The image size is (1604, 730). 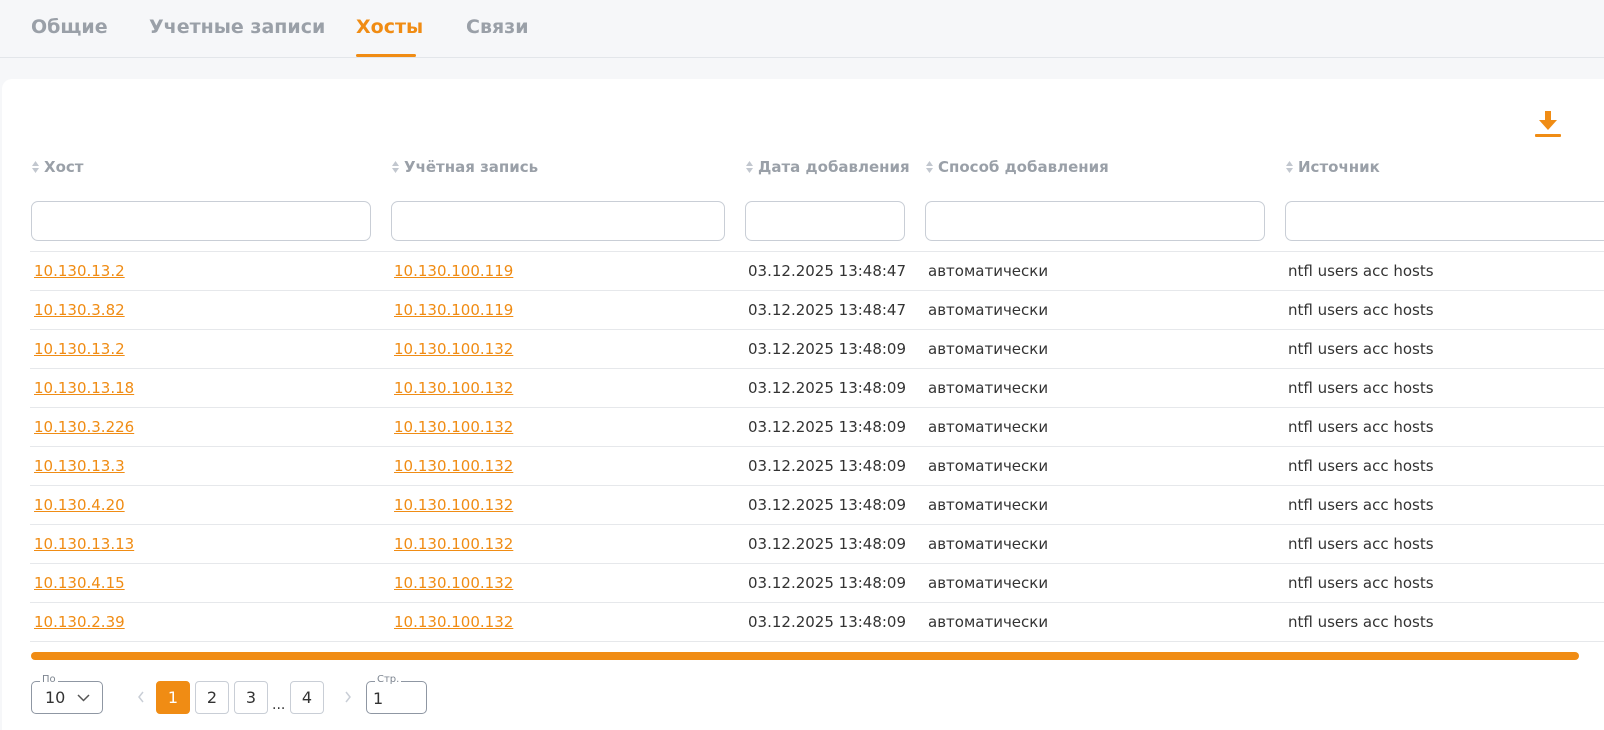 What do you see at coordinates (1548, 124) in the screenshot?
I see `download-icon` at bounding box center [1548, 124].